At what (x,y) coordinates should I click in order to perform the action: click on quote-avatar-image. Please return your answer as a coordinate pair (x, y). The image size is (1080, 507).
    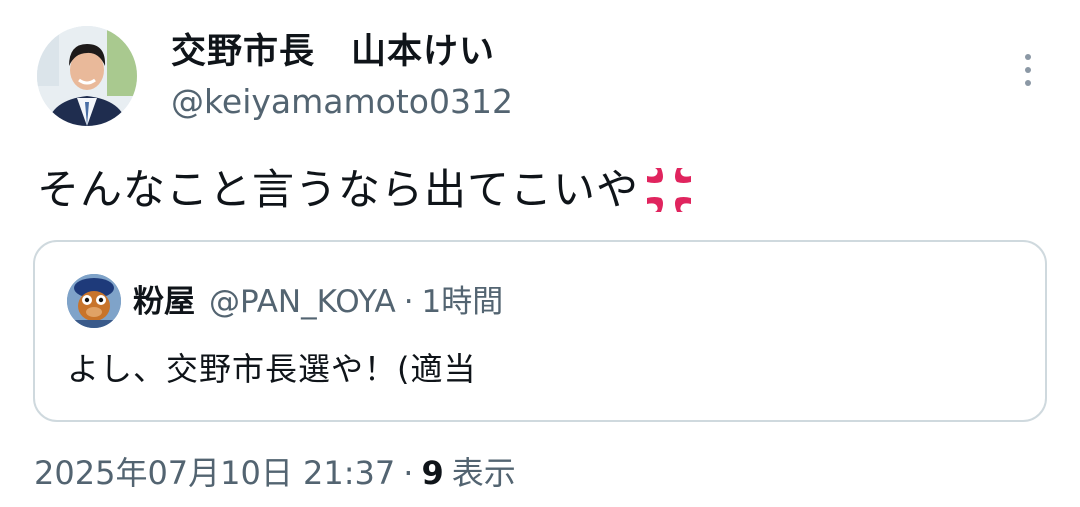
    Looking at the image, I should click on (94, 301).